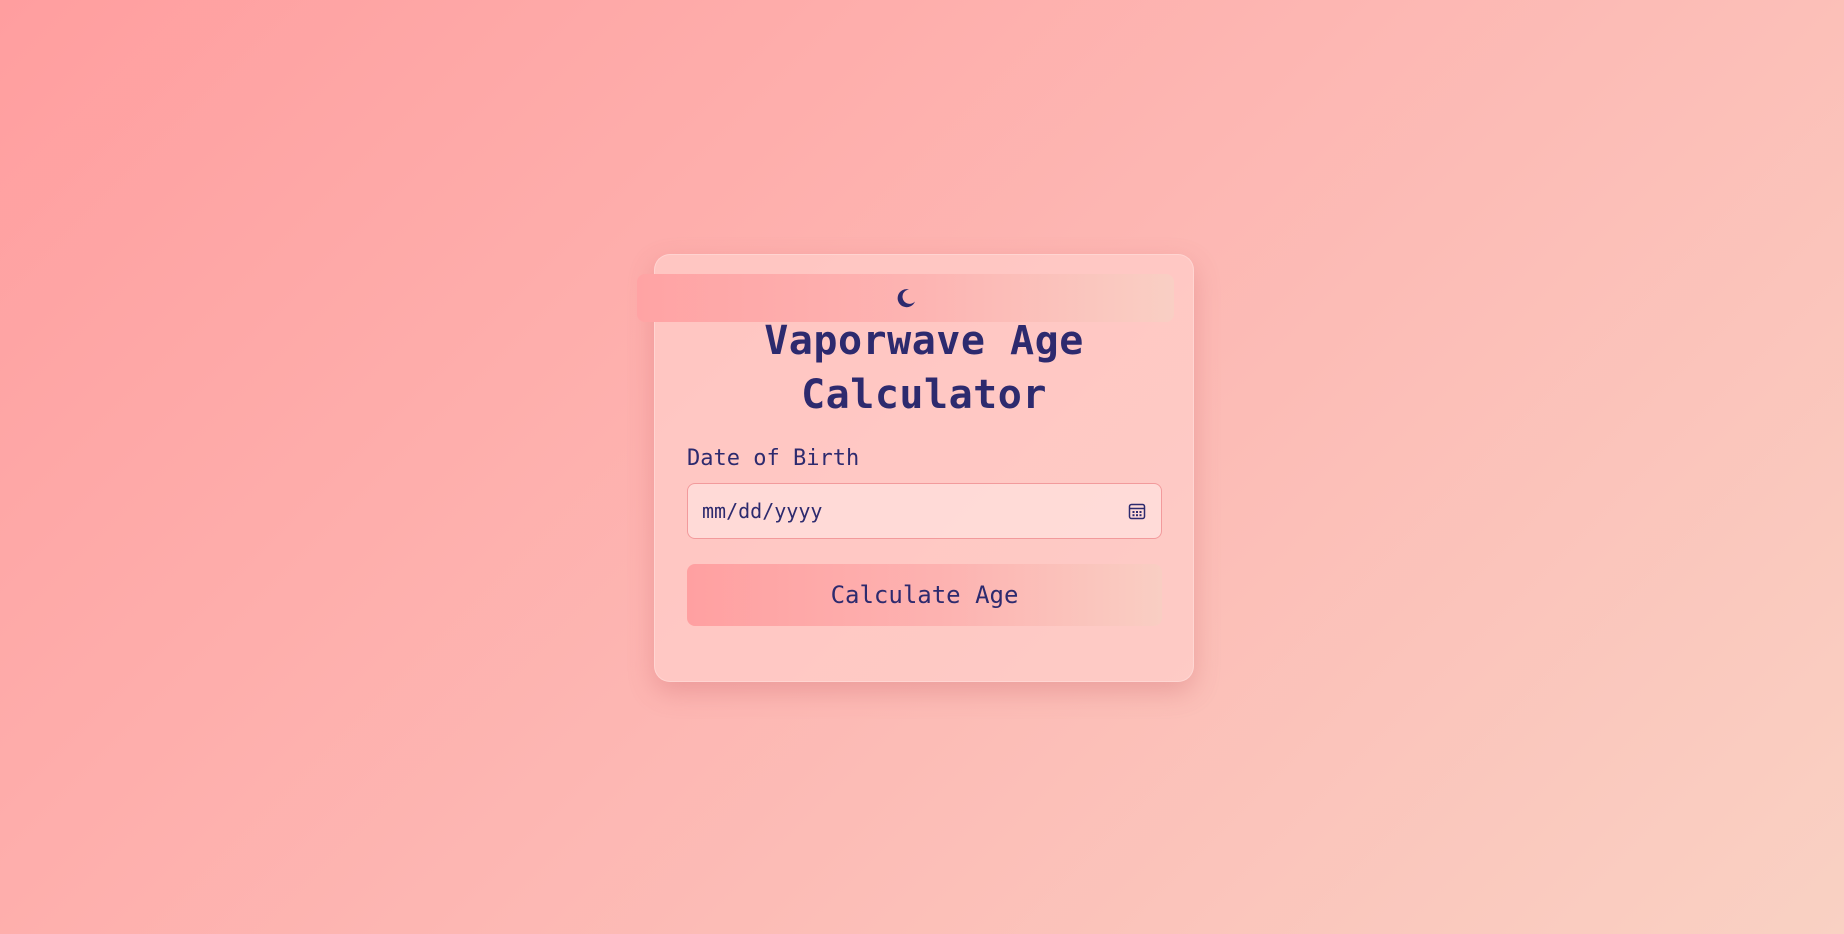  What do you see at coordinates (762, 511) in the screenshot?
I see `date-placeholder: mm/dd/yyyy` at bounding box center [762, 511].